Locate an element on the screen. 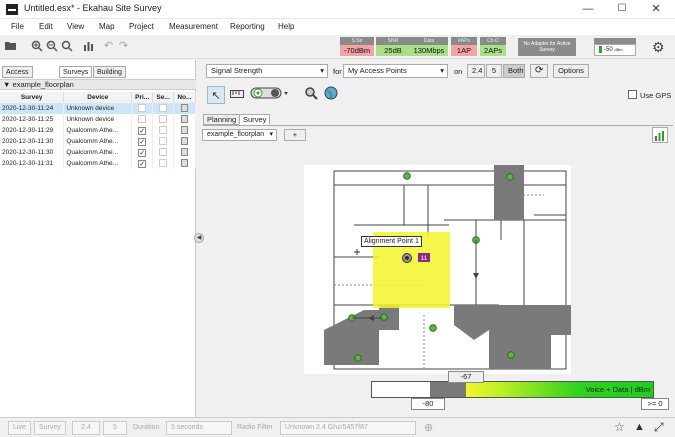  table-row: 2020-12-30-11:25 Unknown device is located at coordinates (98, 119).